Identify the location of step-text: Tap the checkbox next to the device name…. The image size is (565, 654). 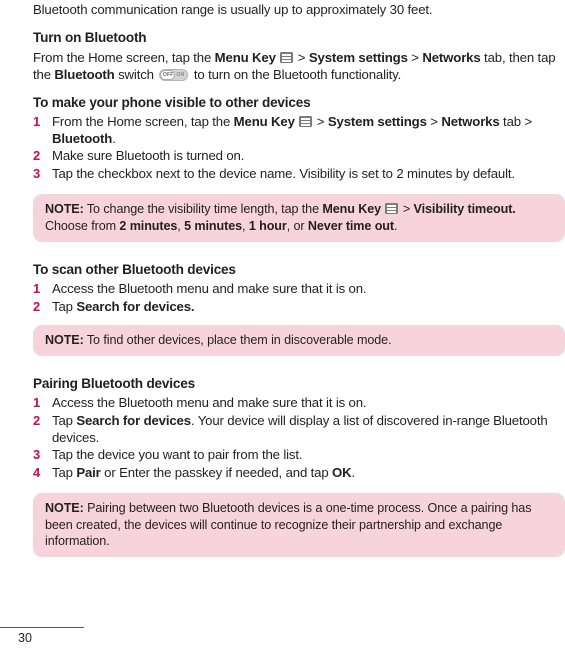
(283, 173).